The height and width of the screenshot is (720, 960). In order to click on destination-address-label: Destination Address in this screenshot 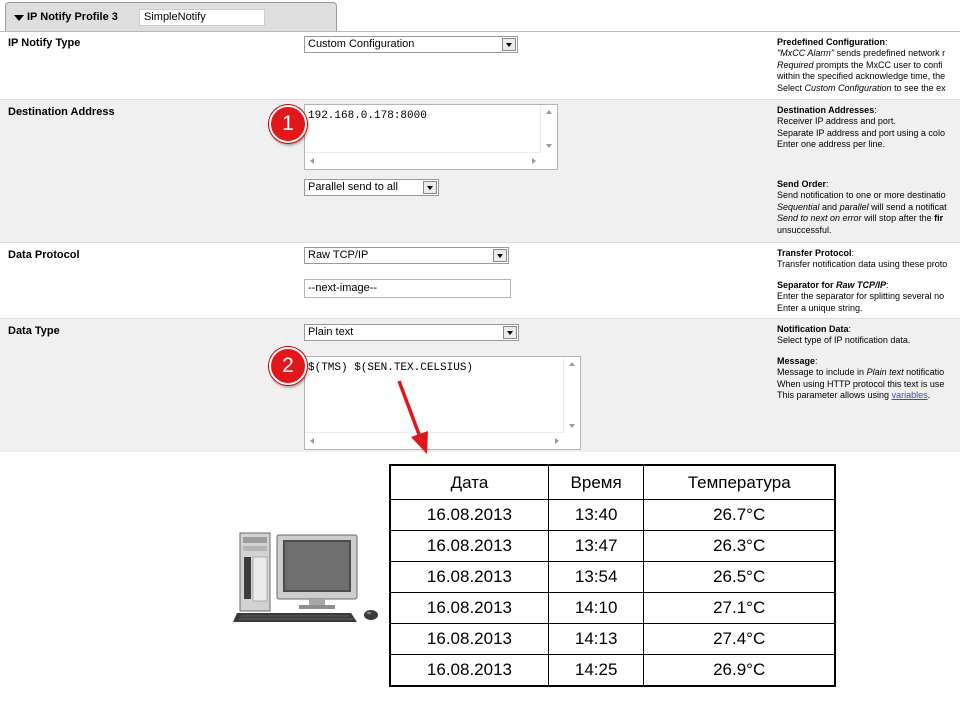, I will do `click(61, 112)`.